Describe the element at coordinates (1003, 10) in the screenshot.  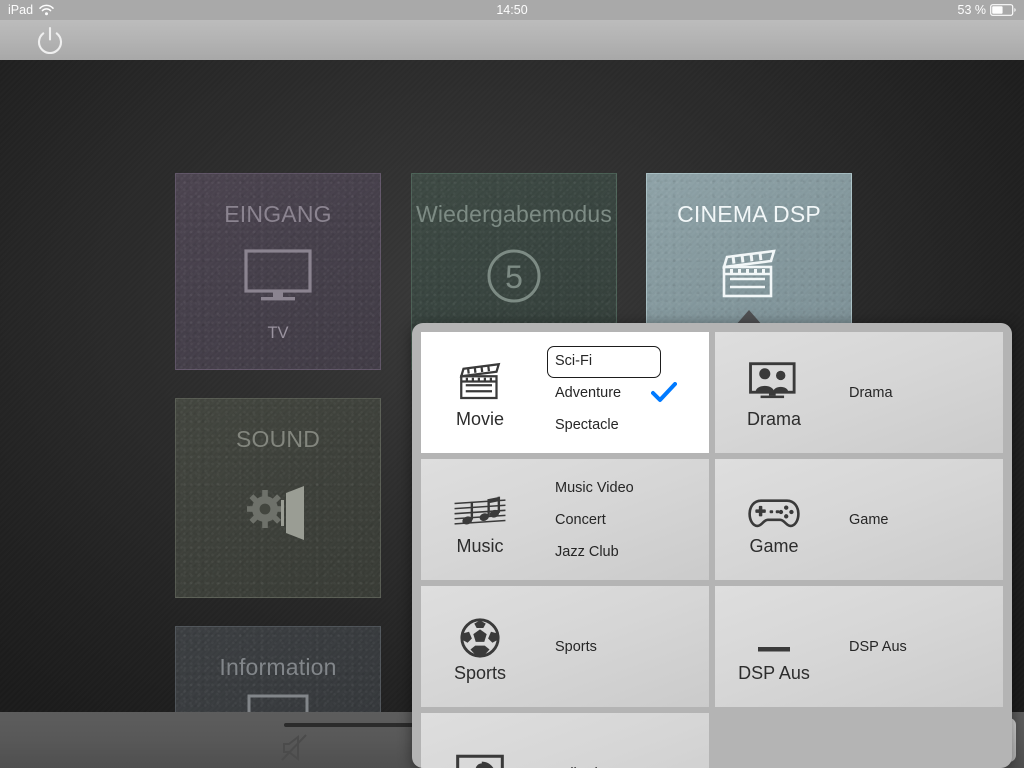
I see `battery-icon` at that location.